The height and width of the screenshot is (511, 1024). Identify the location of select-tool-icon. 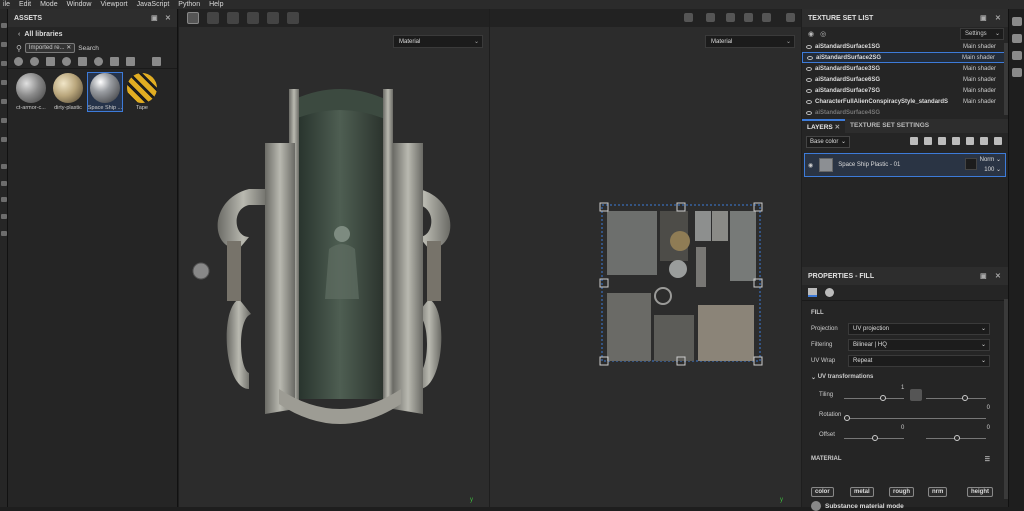
(4, 183).